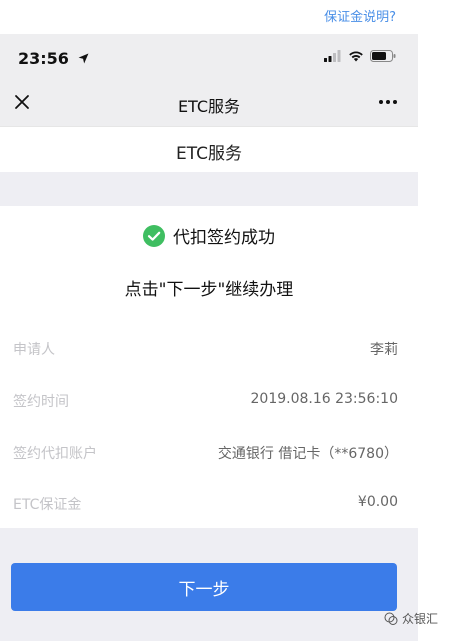 The height and width of the screenshot is (641, 454). I want to click on check-circle-icon, so click(154, 235).